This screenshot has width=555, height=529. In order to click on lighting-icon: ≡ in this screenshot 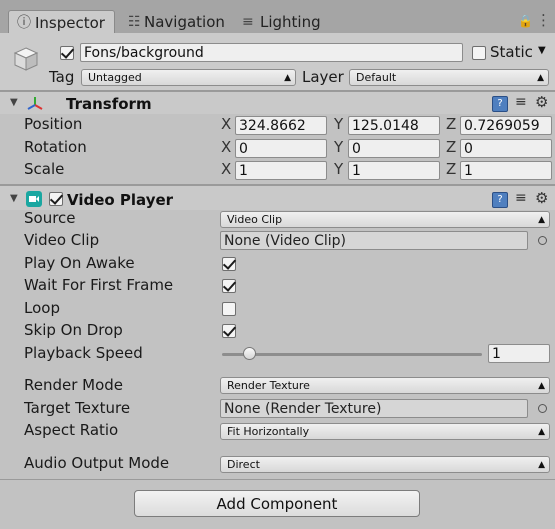, I will do `click(248, 22)`.